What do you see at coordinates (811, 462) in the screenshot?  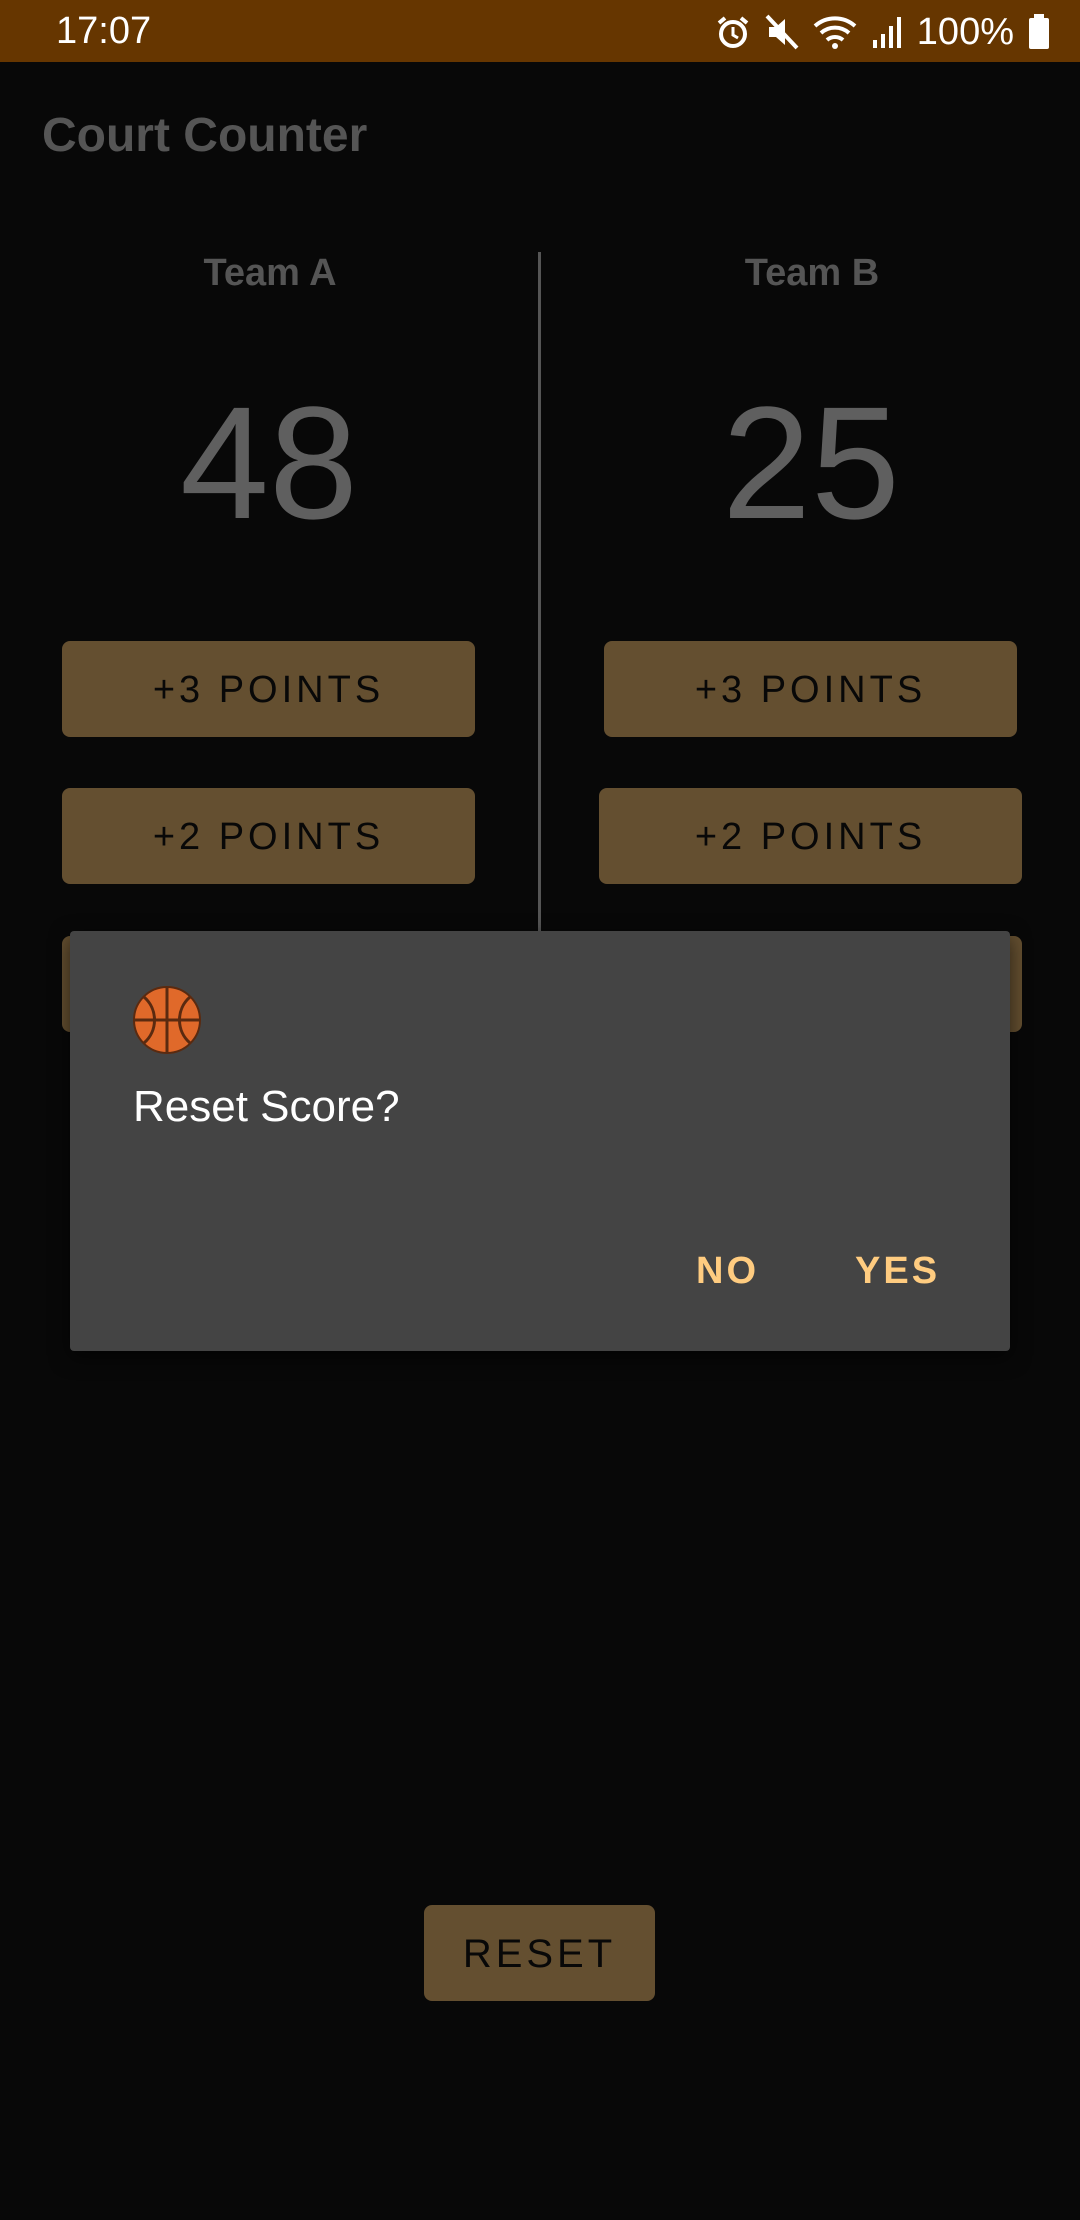 I see `team-b-score: 25` at bounding box center [811, 462].